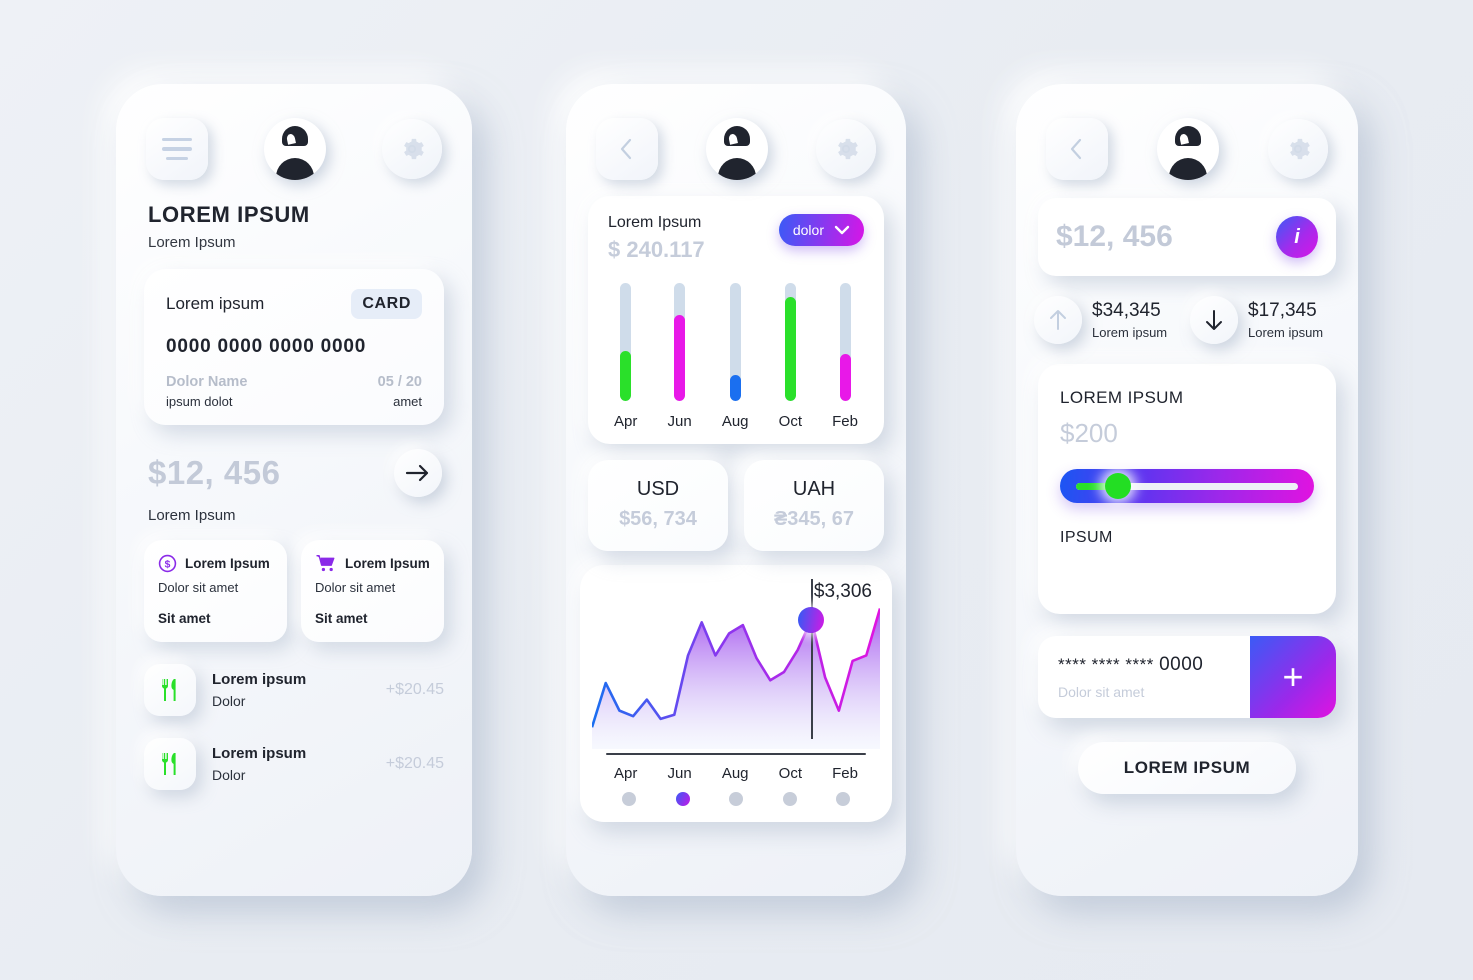 This screenshot has height=980, width=1473. Describe the element at coordinates (184, 618) in the screenshot. I see `quick-action-footer: Sit amet` at that location.